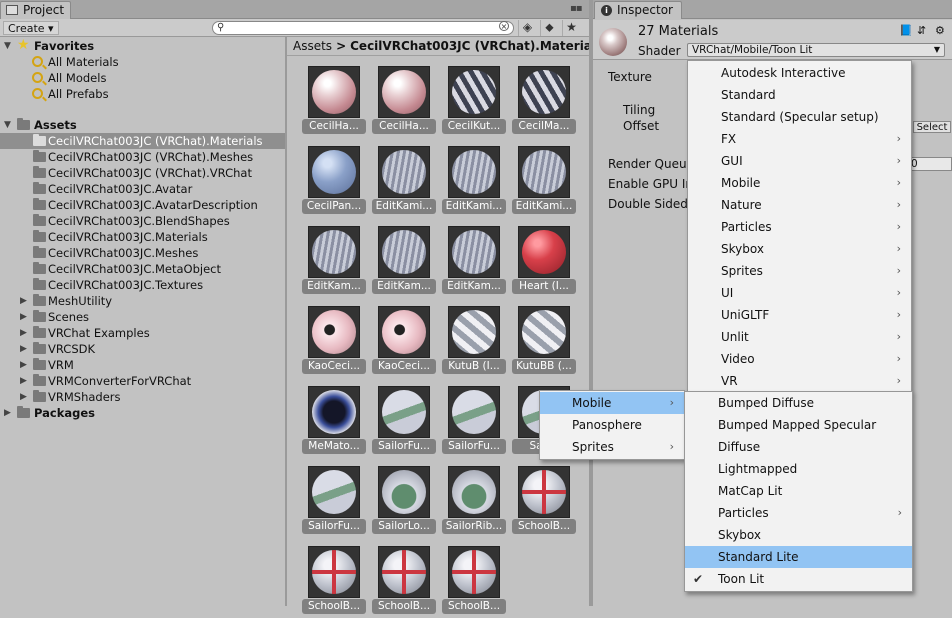  Describe the element at coordinates (798, 535) in the screenshot. I see `menu-item: Skybox` at that location.